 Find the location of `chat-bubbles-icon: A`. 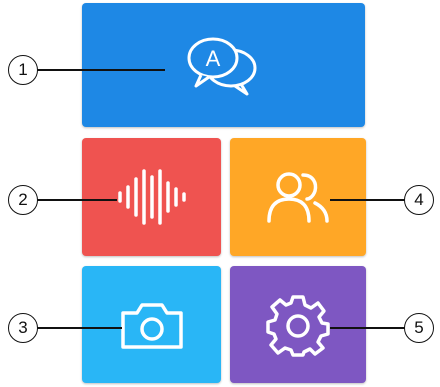

chat-bubbles-icon: A is located at coordinates (221, 66).